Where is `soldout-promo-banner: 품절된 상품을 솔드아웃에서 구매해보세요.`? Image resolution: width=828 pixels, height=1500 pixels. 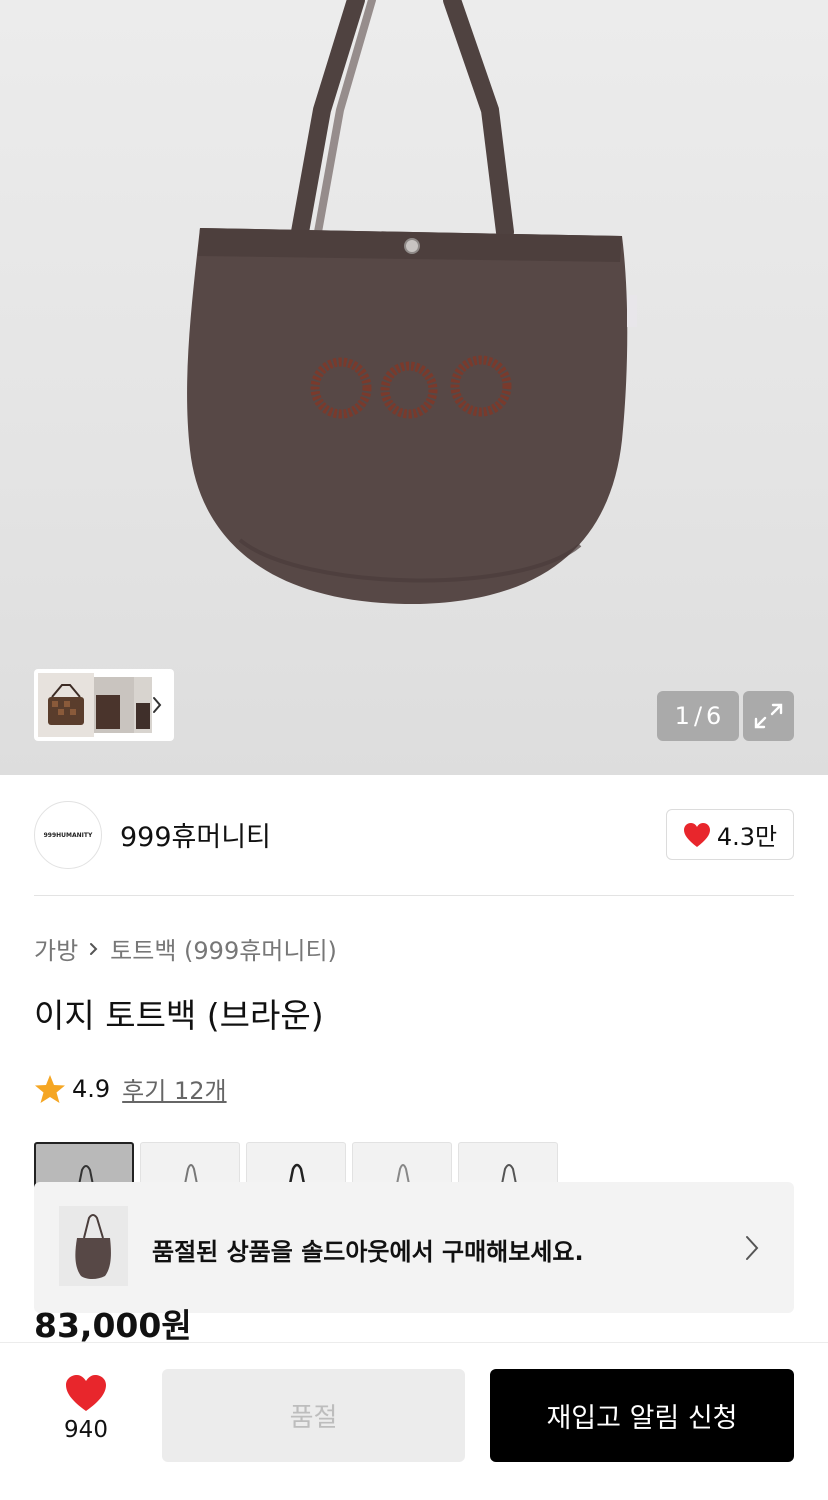
soldout-promo-banner: 품절된 상품을 솔드아웃에서 구매해보세요. is located at coordinates (414, 1247).